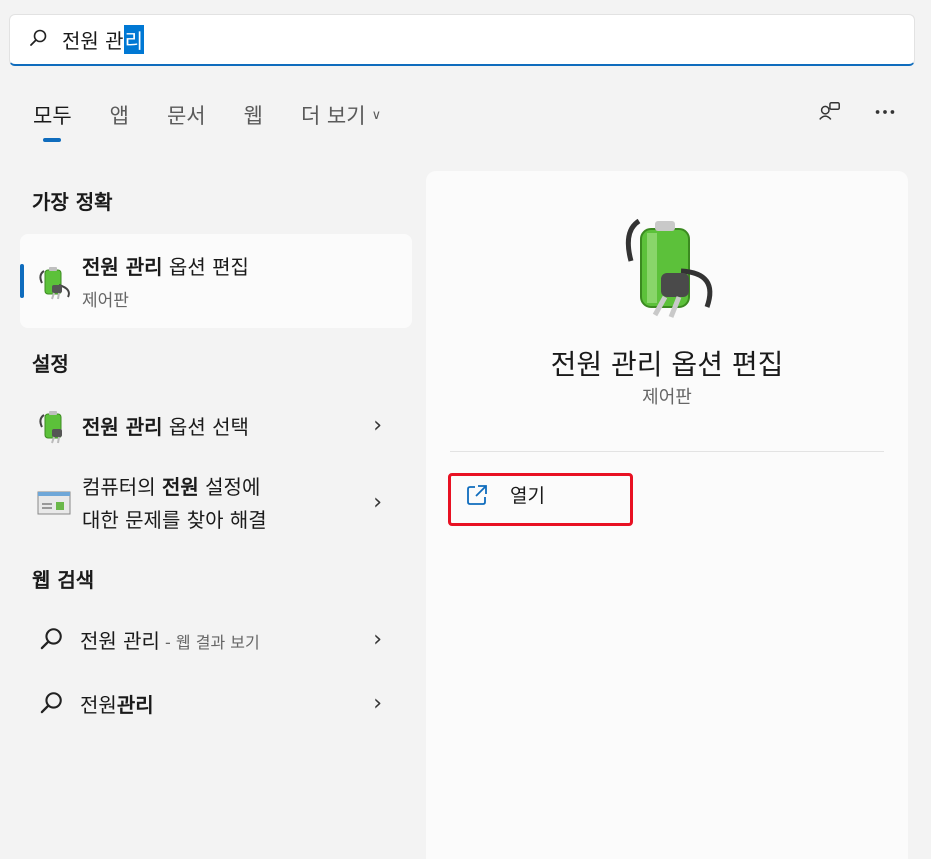 This screenshot has width=931, height=859. I want to click on more-options-icon, so click(885, 112).